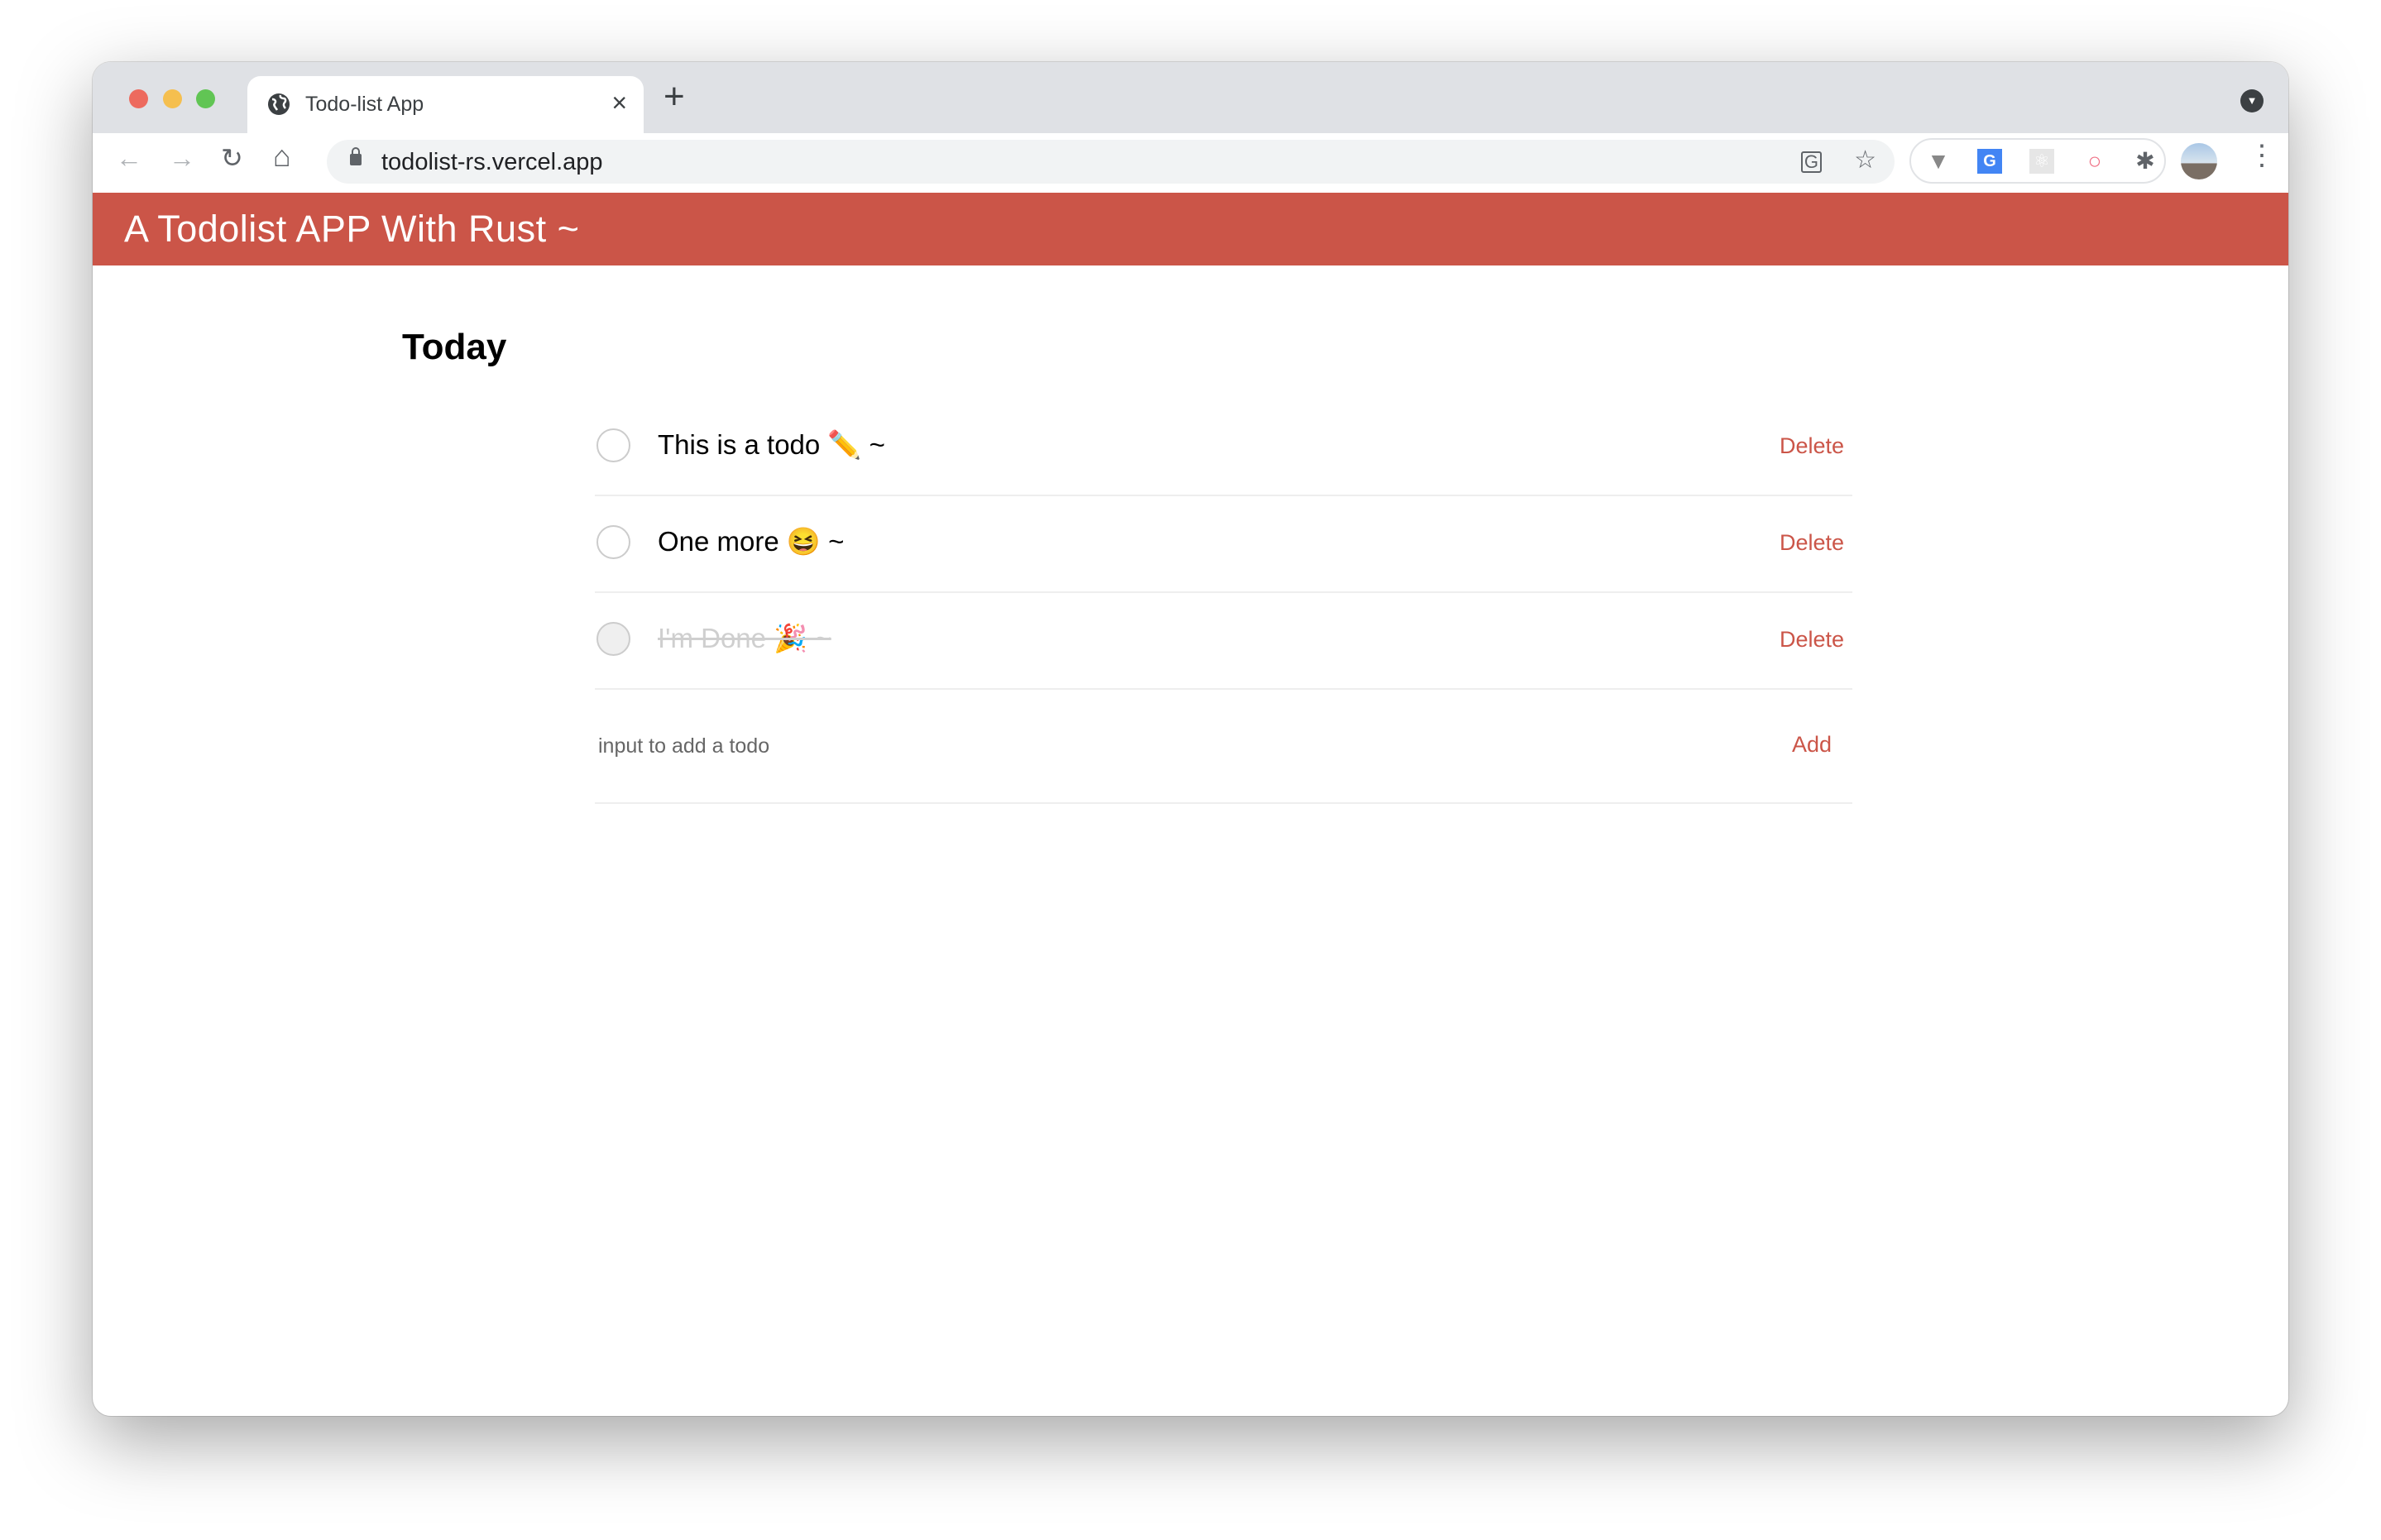 The image size is (2381, 1540). What do you see at coordinates (1989, 161) in the screenshot?
I see `google-translate-icon: G` at bounding box center [1989, 161].